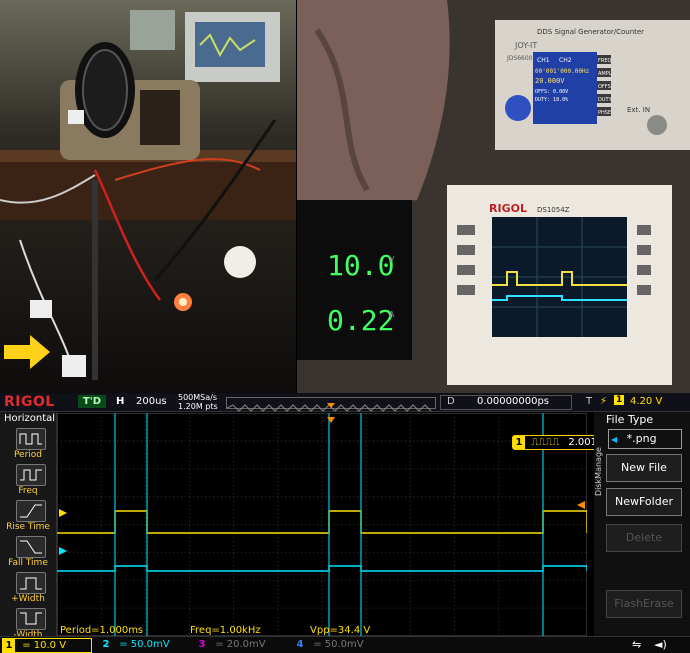 The width and height of the screenshot is (690, 653). Describe the element at coordinates (605, 100) in the screenshot. I see `generator-btn-duty: DUTY` at that location.